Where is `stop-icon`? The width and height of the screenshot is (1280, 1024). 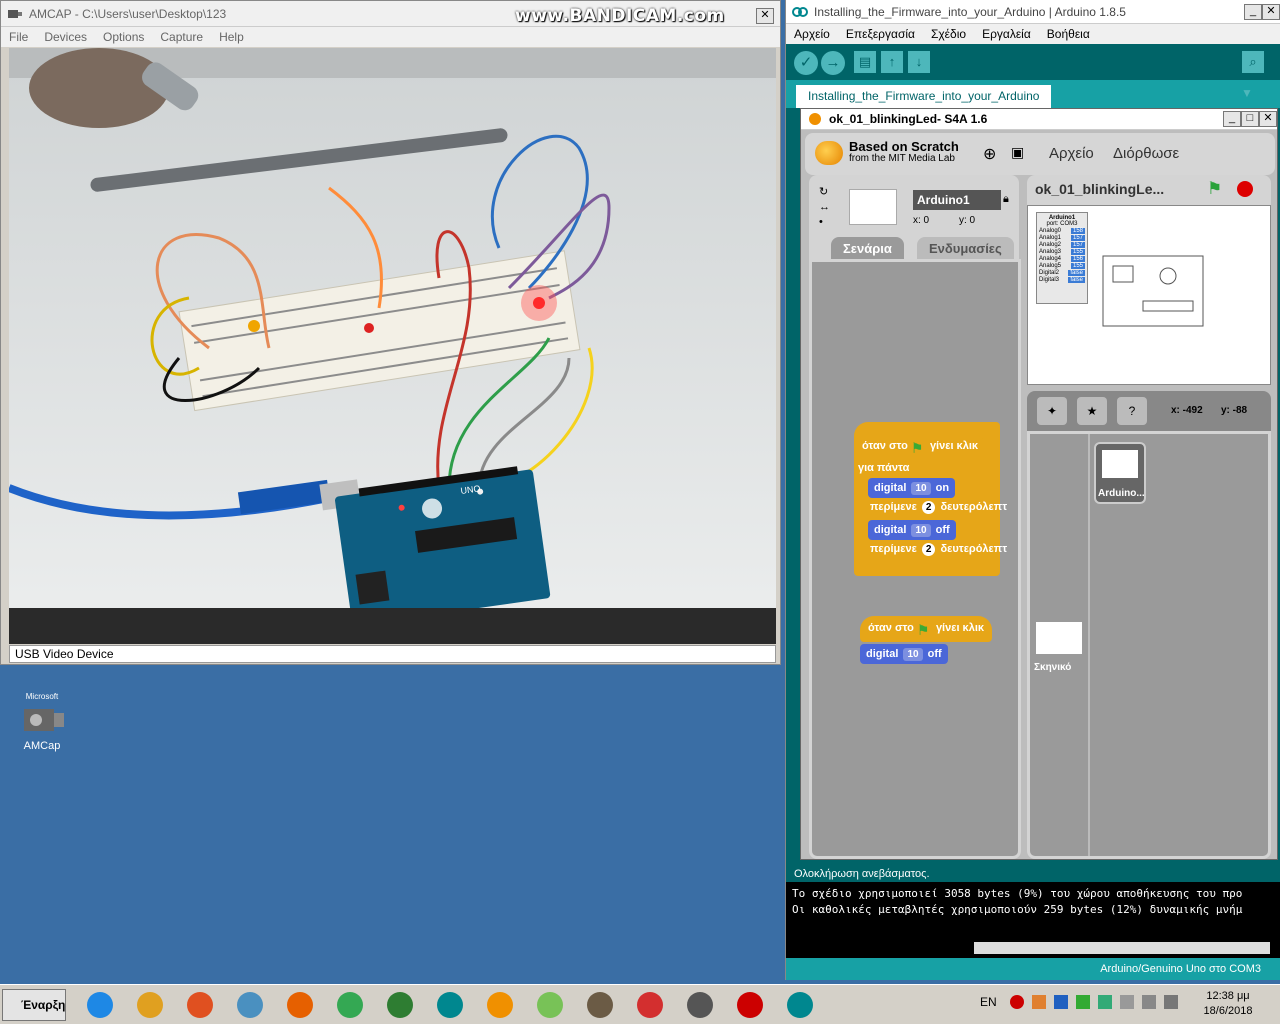 stop-icon is located at coordinates (1245, 189).